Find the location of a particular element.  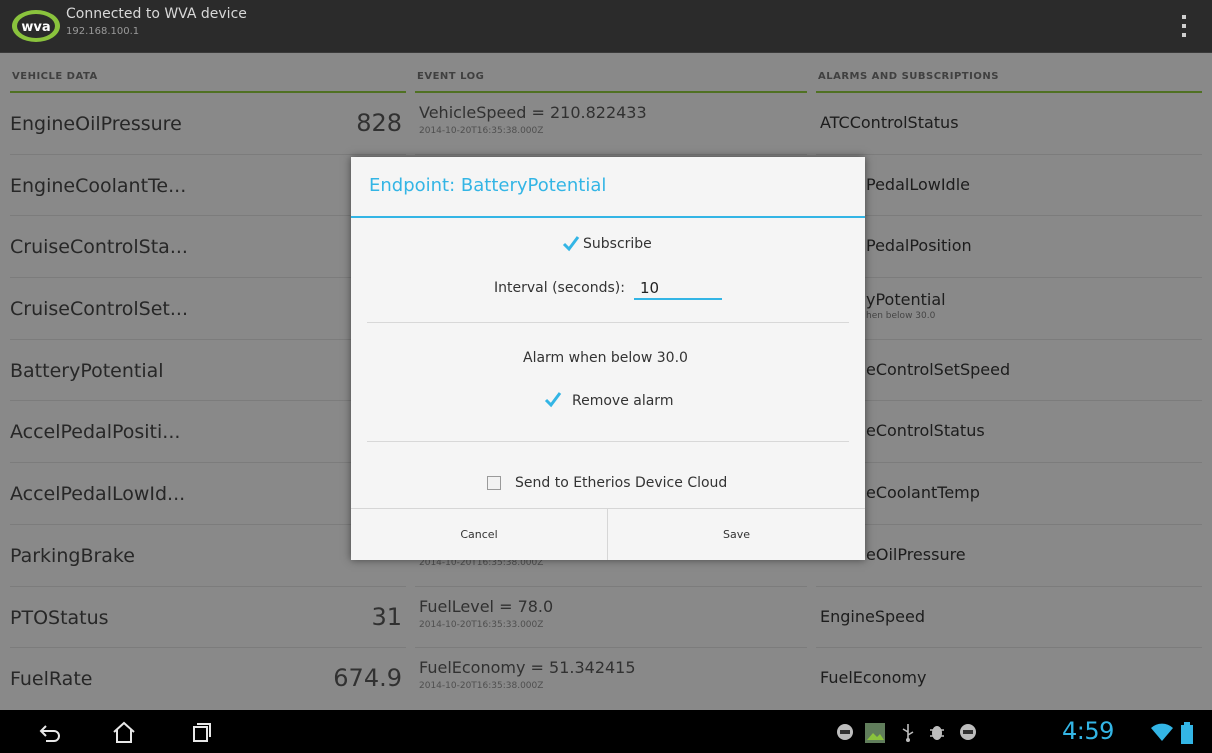

recent-apps-icon is located at coordinates (200, 732).